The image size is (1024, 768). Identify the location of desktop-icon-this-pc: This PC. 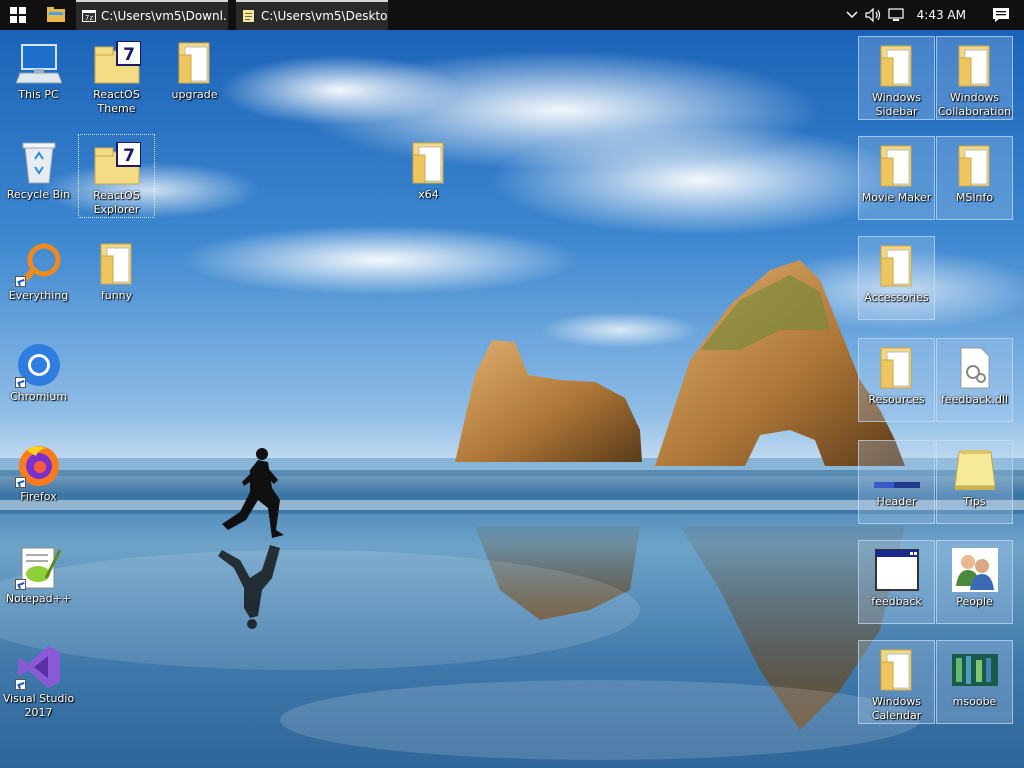
(38, 76).